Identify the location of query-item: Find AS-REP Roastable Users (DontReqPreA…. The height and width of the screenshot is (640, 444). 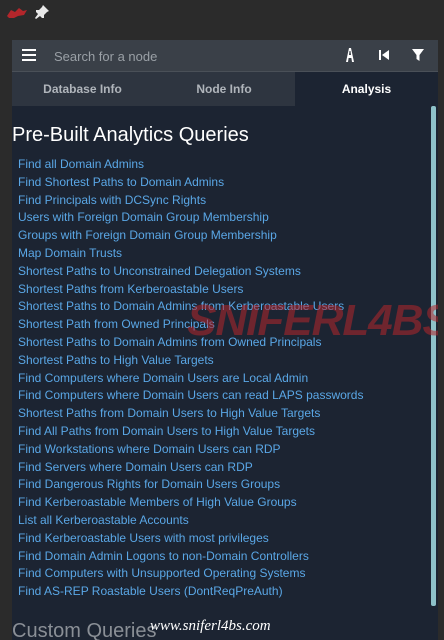
(190, 592).